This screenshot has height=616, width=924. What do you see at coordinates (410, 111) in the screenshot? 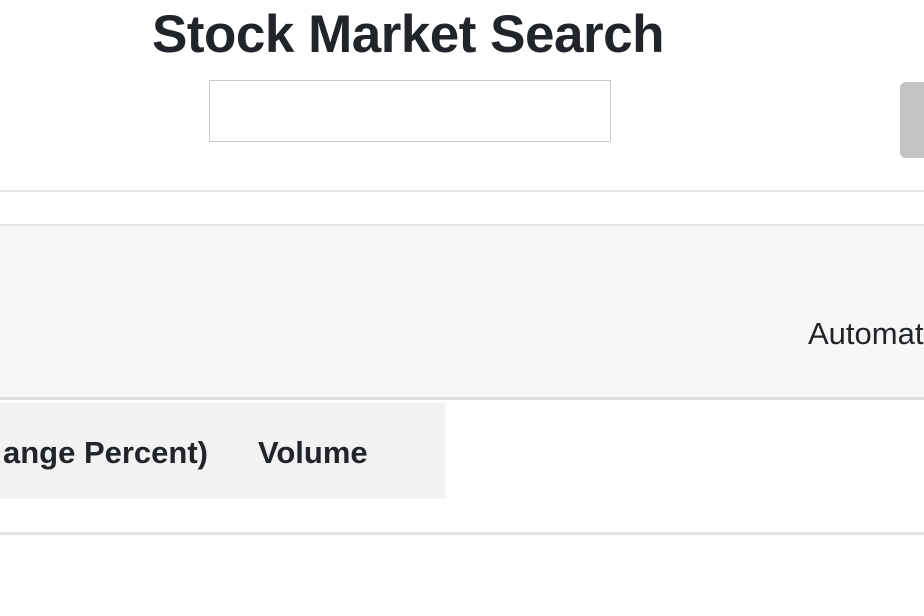
I see `search-input` at bounding box center [410, 111].